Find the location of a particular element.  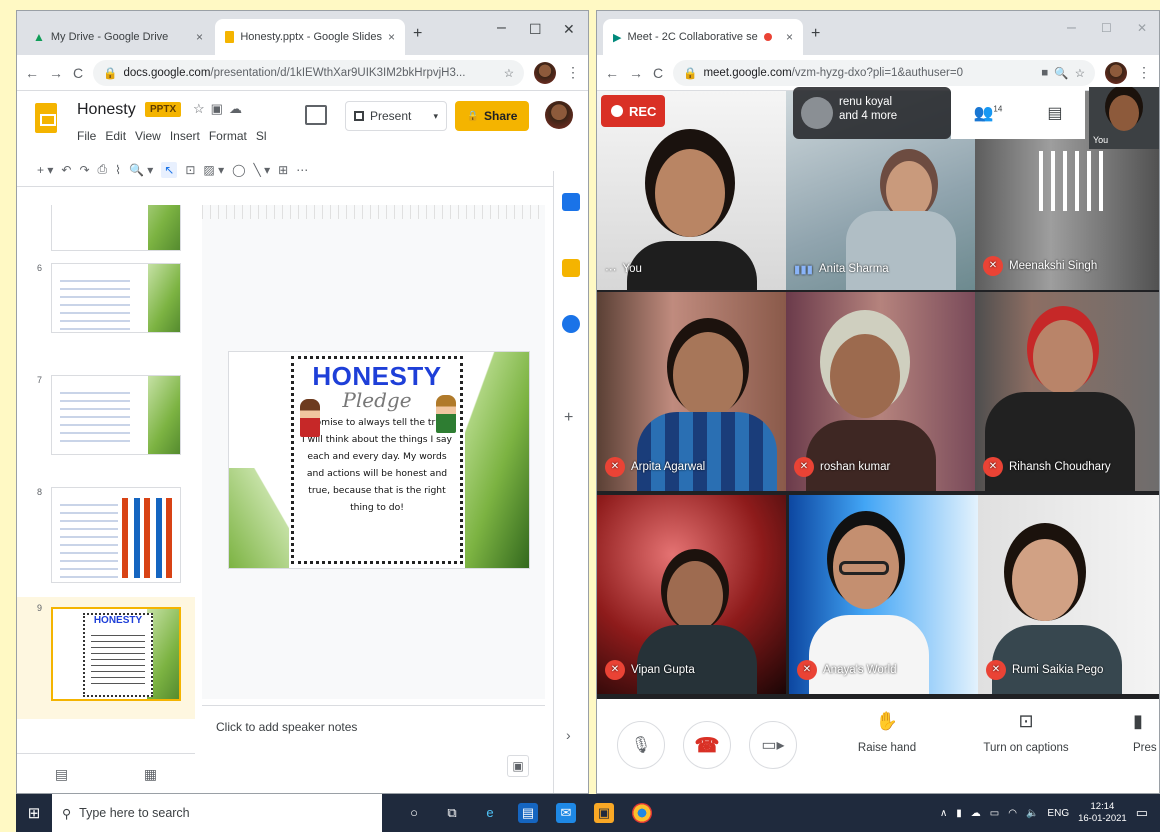

account-avatar is located at coordinates (559, 115).